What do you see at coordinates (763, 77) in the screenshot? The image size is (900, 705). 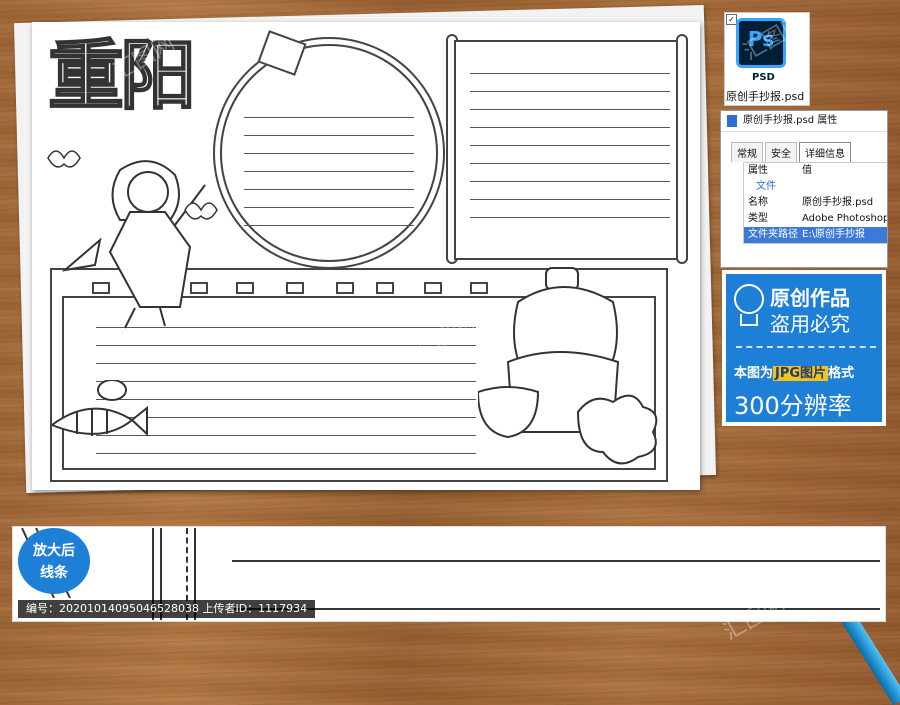 I see `psd-label: PSD` at bounding box center [763, 77].